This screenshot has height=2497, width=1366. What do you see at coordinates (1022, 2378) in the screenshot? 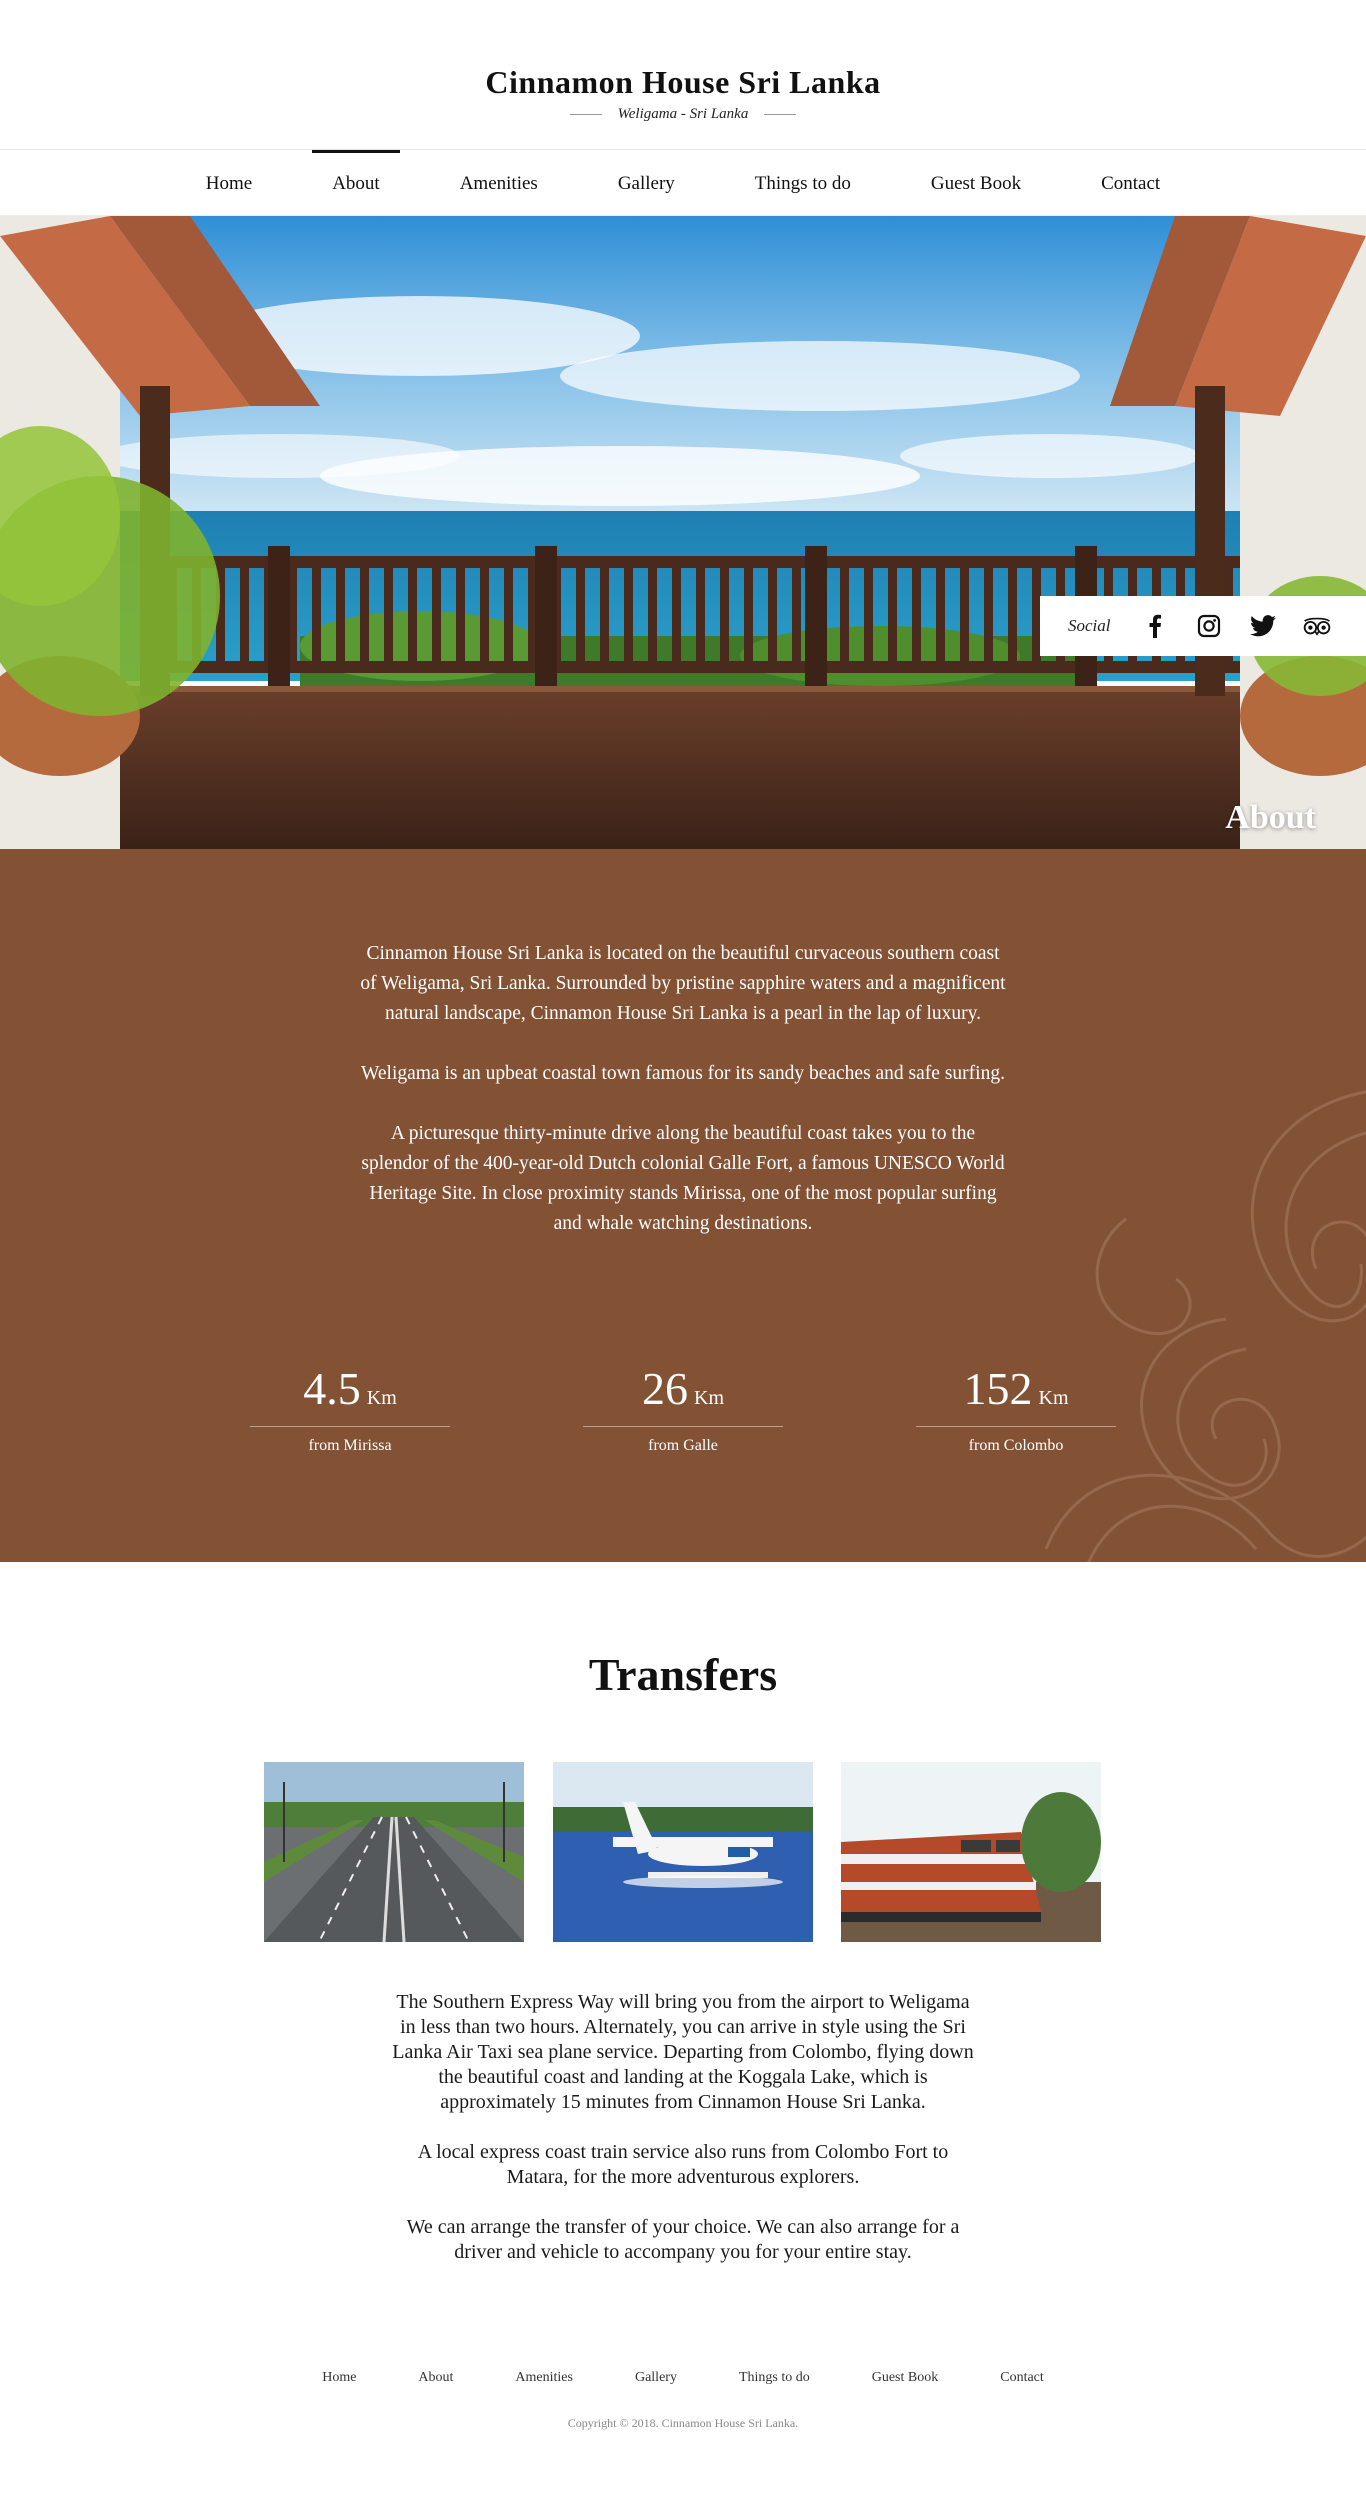
I see `footer-link-contact: Contact` at bounding box center [1022, 2378].